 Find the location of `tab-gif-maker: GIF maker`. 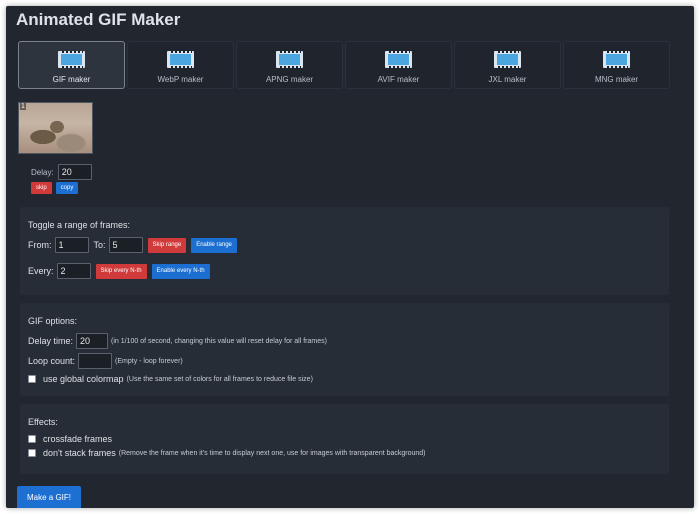

tab-gif-maker: GIF maker is located at coordinates (71, 65).